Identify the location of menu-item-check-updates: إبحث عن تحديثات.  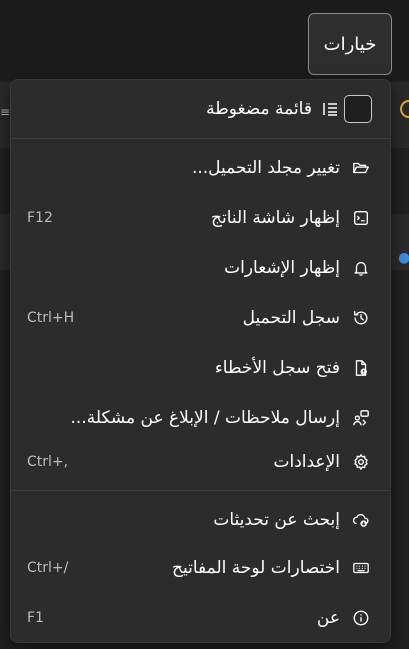
(200, 520).